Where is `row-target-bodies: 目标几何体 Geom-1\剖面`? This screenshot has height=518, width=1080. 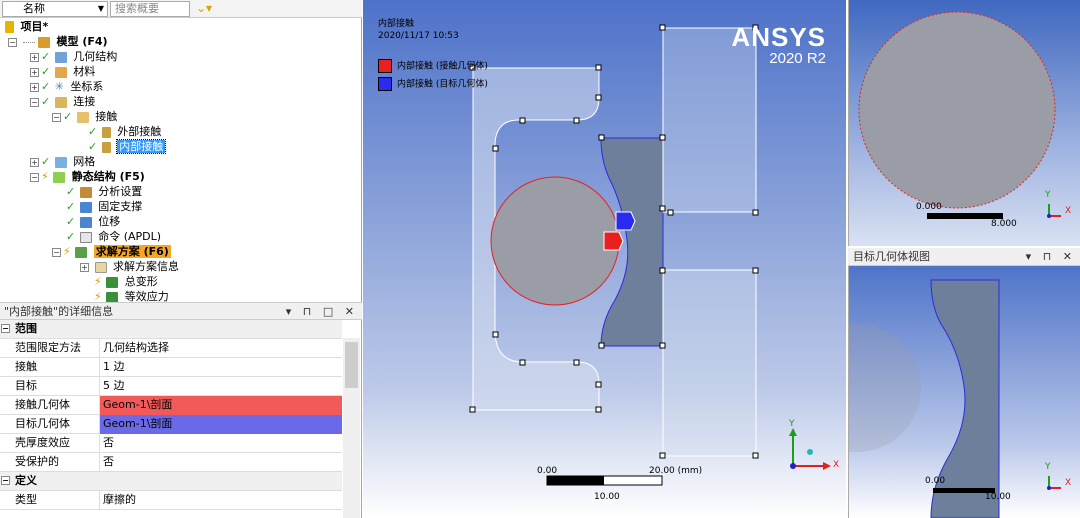 row-target-bodies: 目标几何体 Geom-1\剖面 is located at coordinates (171, 424).